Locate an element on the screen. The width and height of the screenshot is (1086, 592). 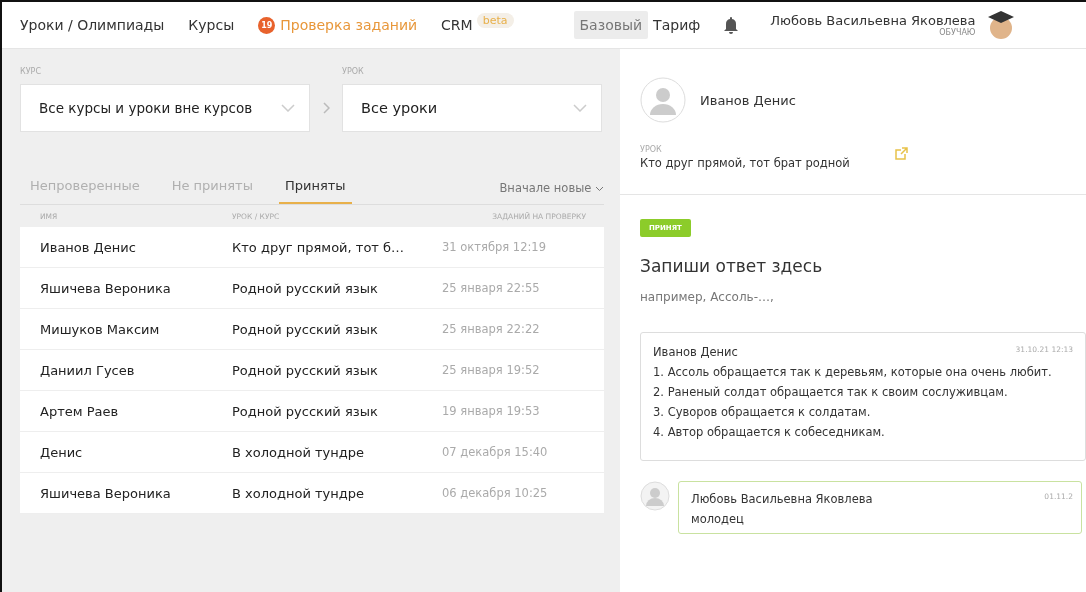
table-cell-text: 25 января 22:55 is located at coordinates (491, 288).